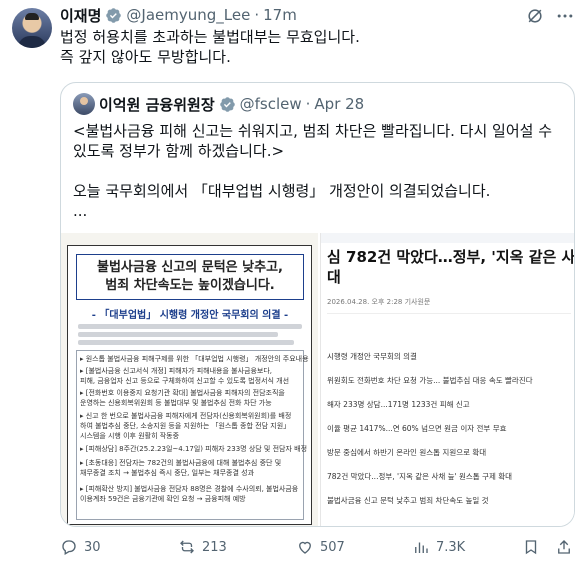  I want to click on news-summary-item: 해자 233명 상담...171명 1233건 피해 신고, so click(398, 404).